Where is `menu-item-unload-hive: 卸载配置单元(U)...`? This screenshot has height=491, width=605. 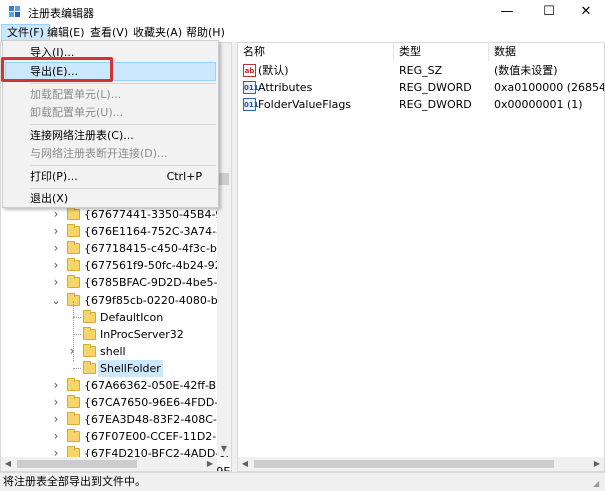
menu-item-unload-hive: 卸载配置单元(U)... is located at coordinates (110, 112).